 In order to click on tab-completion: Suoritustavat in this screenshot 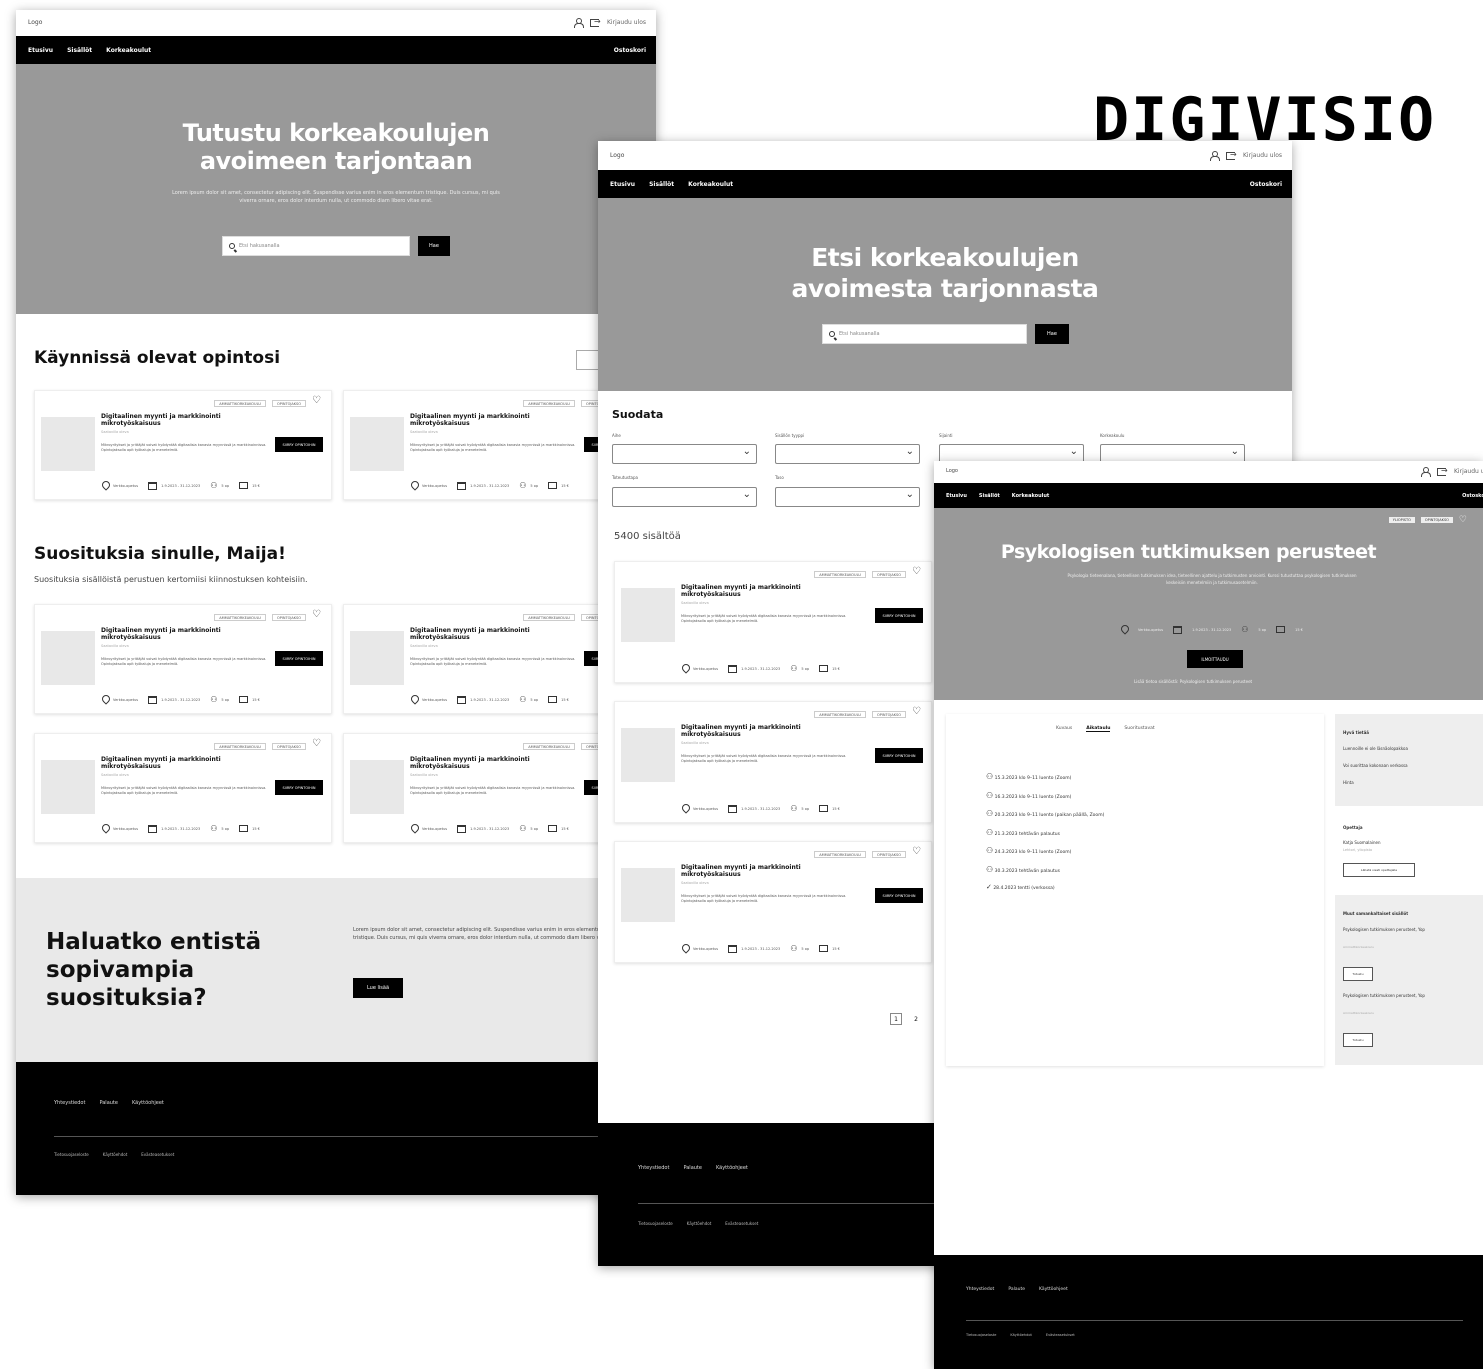, I will do `click(1139, 729)`.